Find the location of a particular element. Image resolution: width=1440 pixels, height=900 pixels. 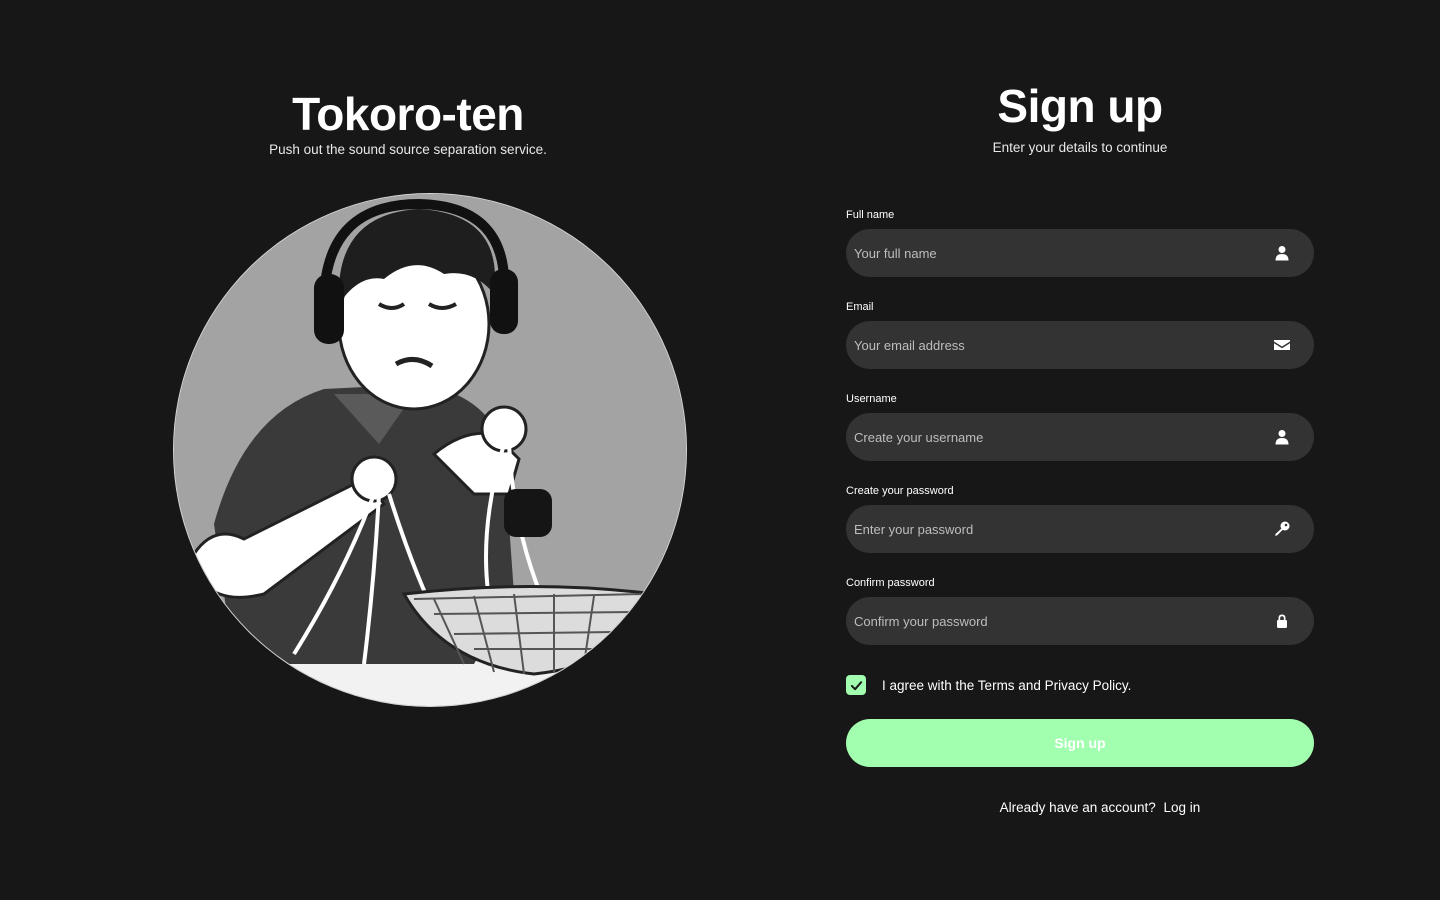

checkmark-icon is located at coordinates (856, 685).